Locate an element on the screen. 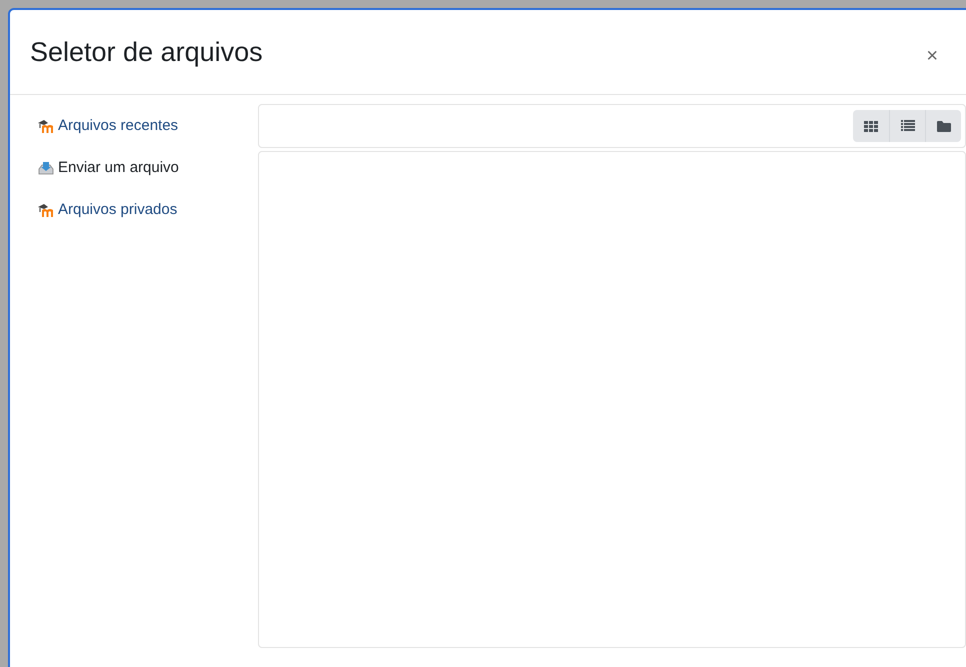 The image size is (966, 667). grid-icon is located at coordinates (871, 126).